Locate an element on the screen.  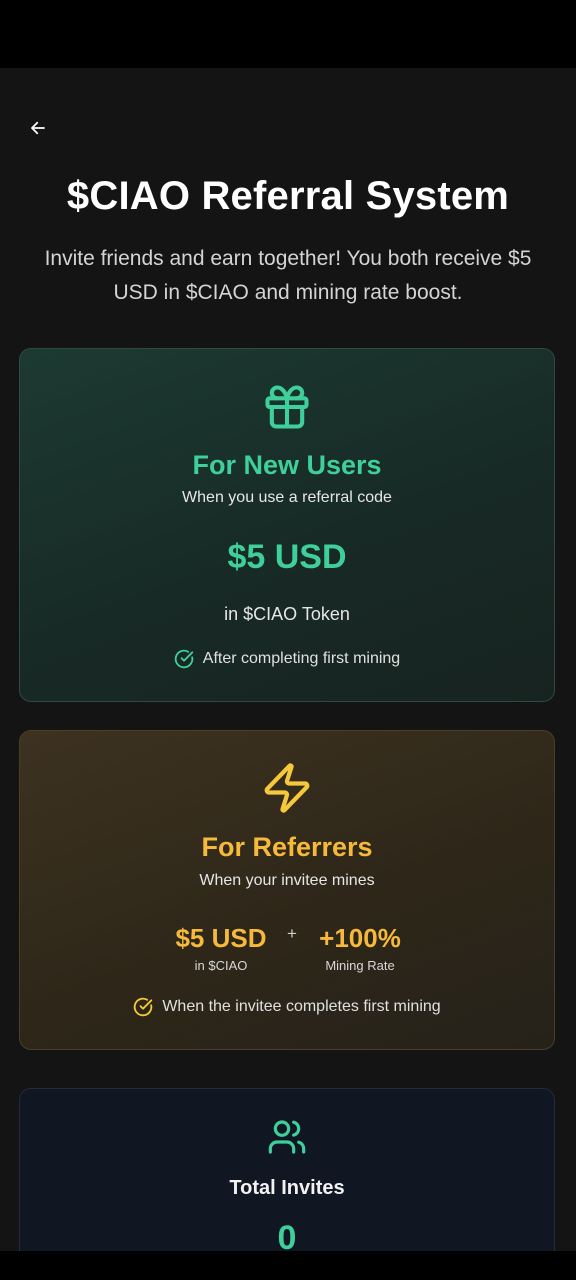
plus-sign: + is located at coordinates (292, 933).